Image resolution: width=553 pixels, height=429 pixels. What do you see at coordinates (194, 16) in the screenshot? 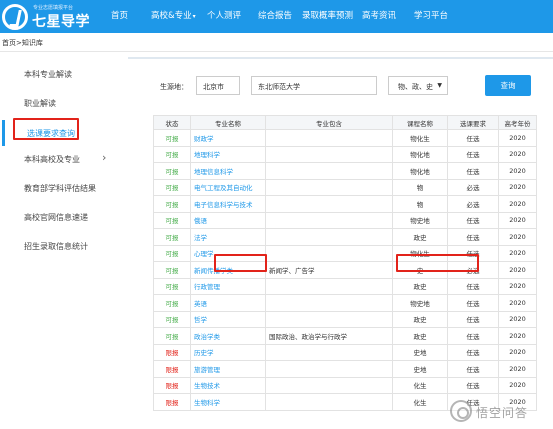
I see `chevron-down-icon: ▾` at bounding box center [194, 16].